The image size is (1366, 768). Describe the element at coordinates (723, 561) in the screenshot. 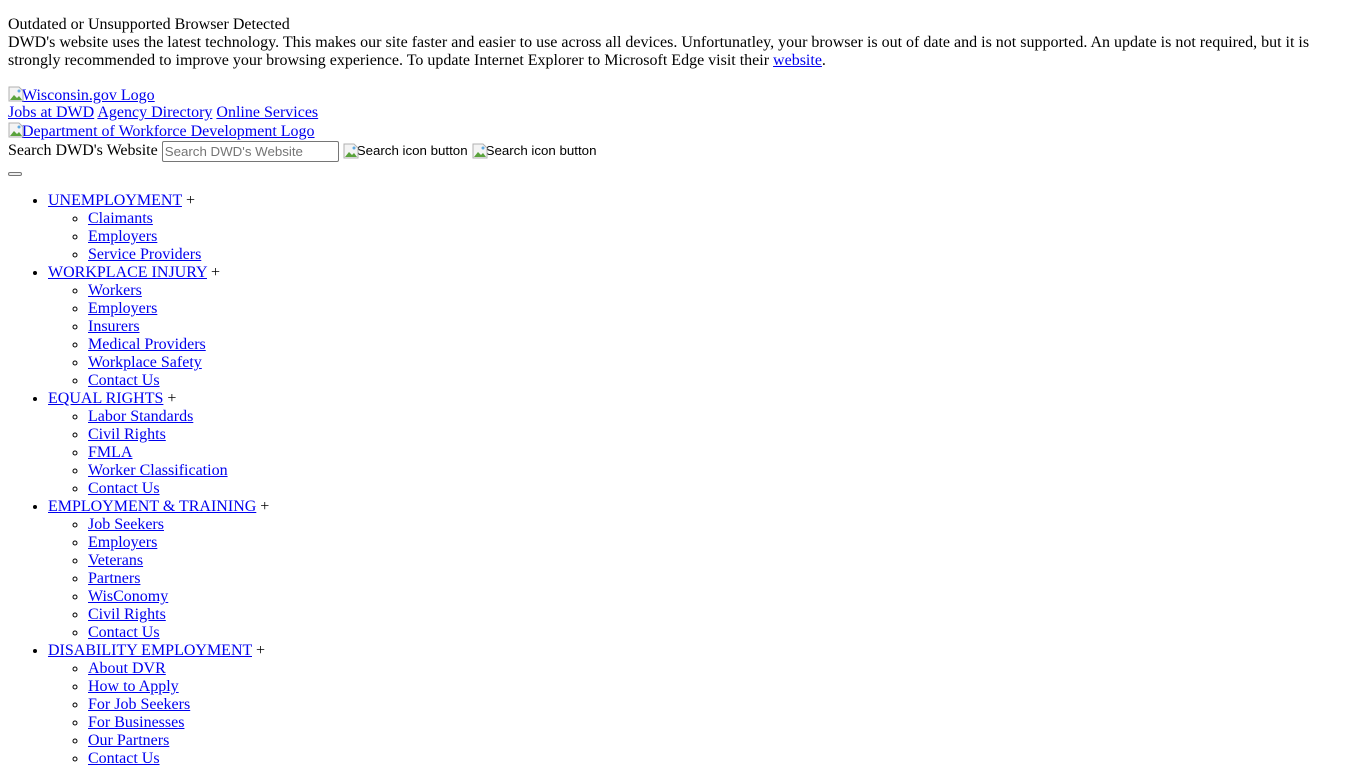

I see `nav-submenu-item: Veterans` at that location.